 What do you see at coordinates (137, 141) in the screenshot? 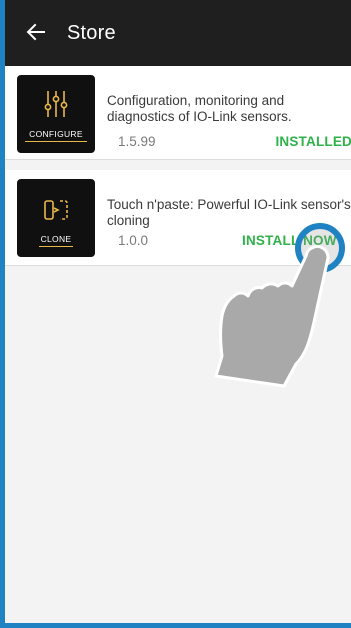
I see `app-version: 1.5.99` at bounding box center [137, 141].